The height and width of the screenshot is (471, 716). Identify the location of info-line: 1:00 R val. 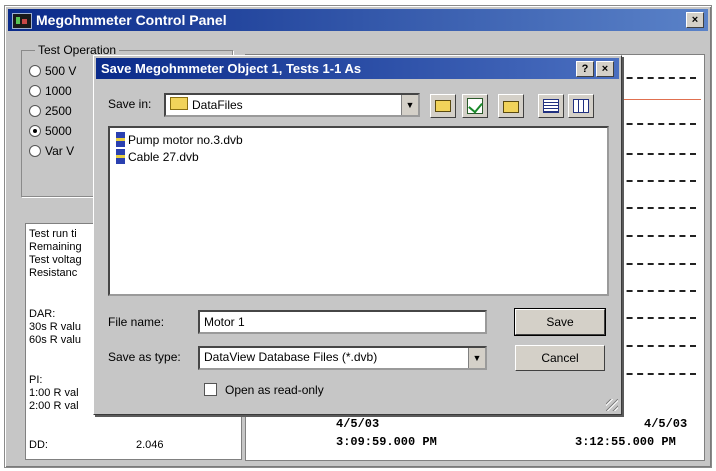
(54, 393).